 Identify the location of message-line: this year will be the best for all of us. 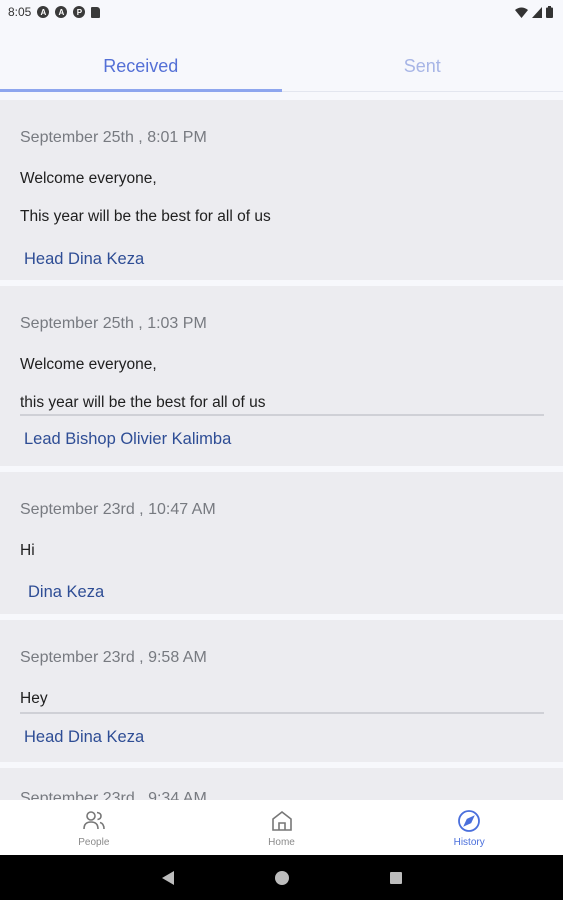
(143, 402).